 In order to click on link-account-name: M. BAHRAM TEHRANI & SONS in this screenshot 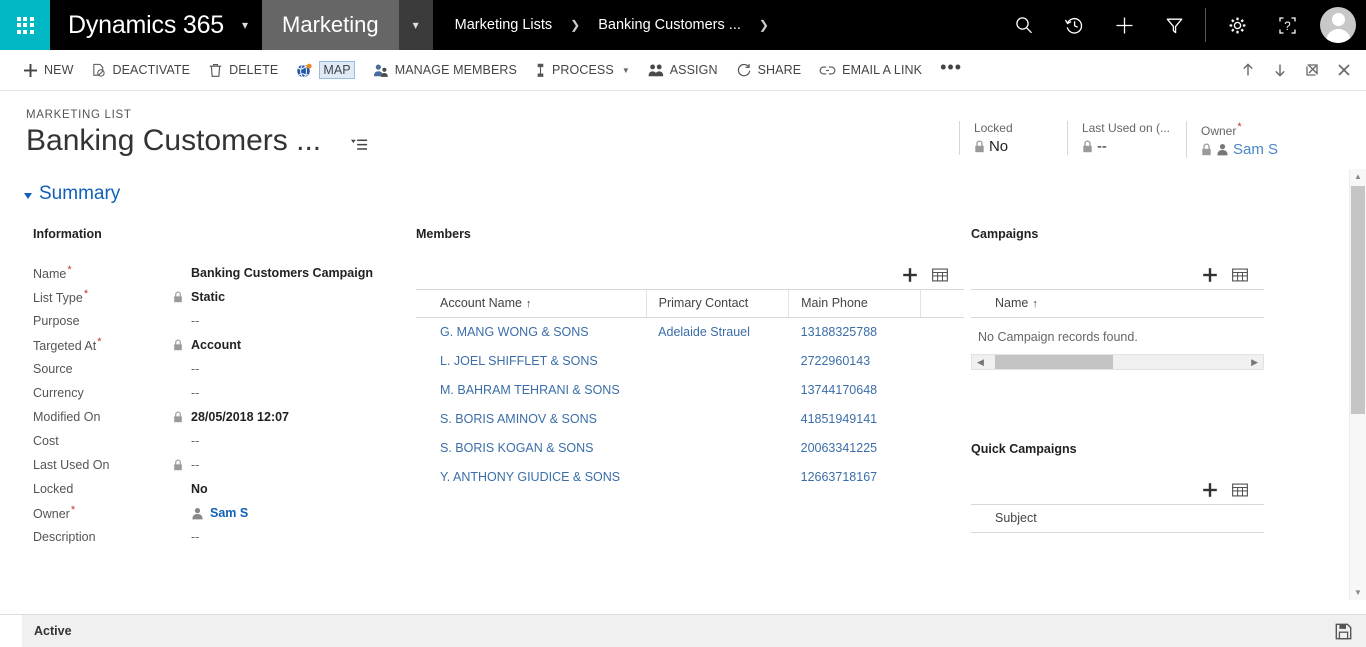, I will do `click(530, 390)`.